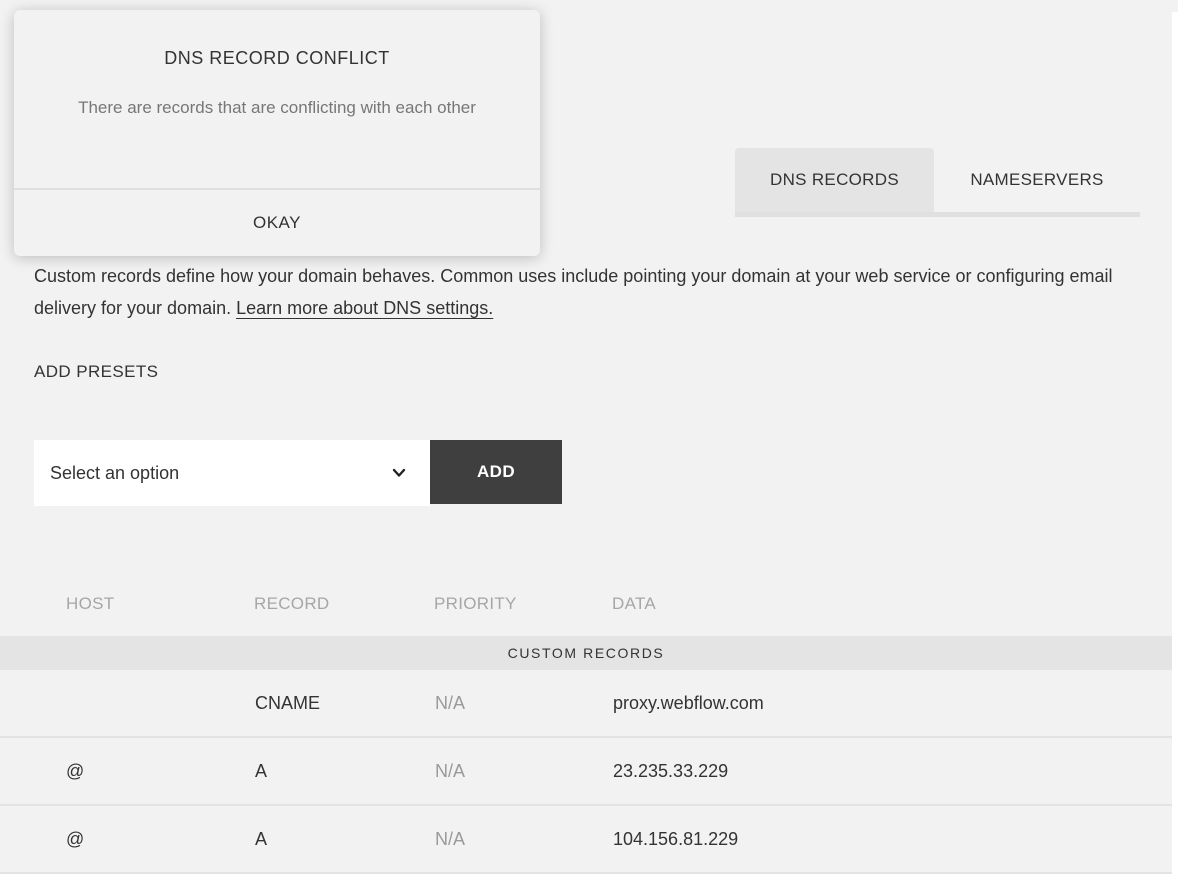  What do you see at coordinates (364, 308) in the screenshot?
I see `learn-more-link: Learn more about DNS settings.` at bounding box center [364, 308].